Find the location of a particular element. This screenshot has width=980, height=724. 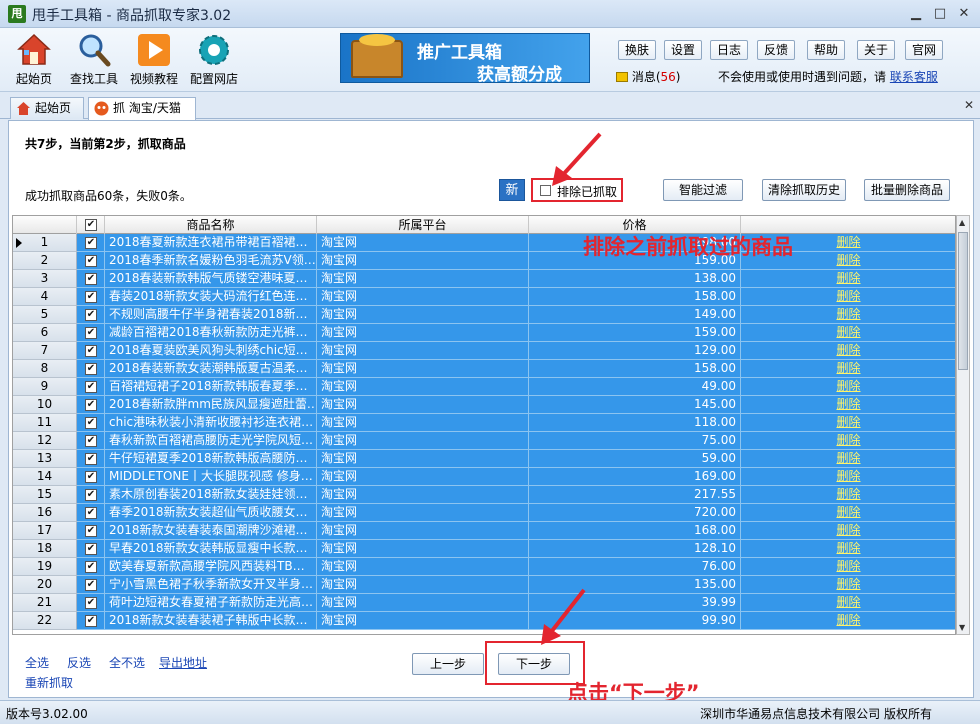

arrow-next-line is located at coordinates (566, 613).